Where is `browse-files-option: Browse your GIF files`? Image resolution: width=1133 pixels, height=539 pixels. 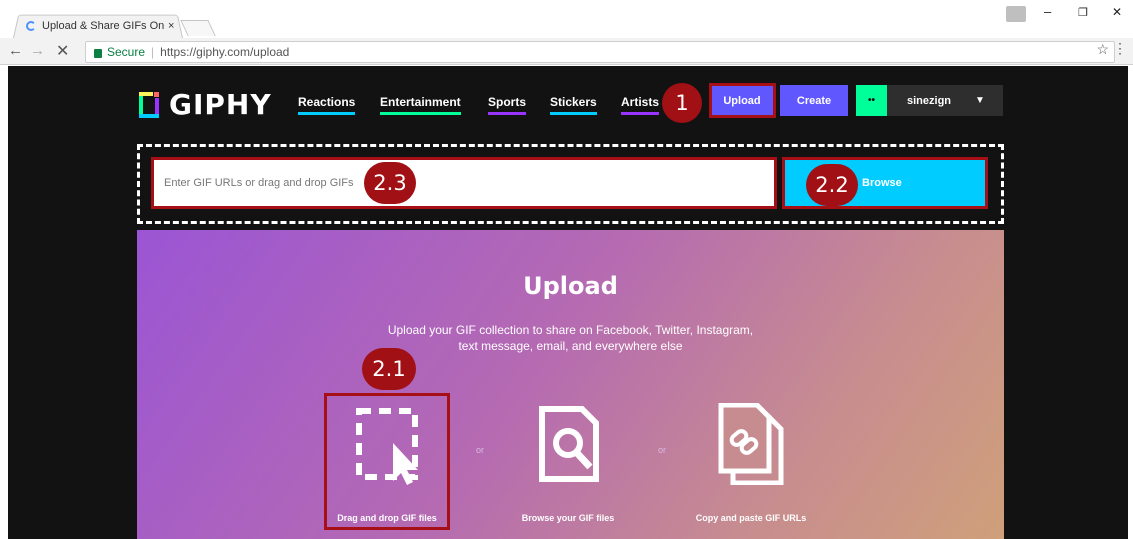
browse-files-option: Browse your GIF files is located at coordinates (568, 462).